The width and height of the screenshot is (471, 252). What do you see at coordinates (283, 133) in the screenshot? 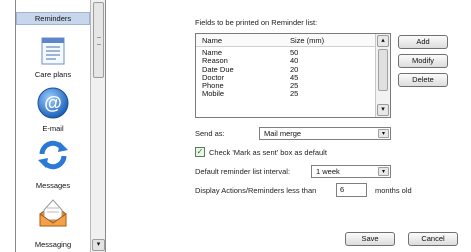
I see `send-as-value: Mail merge` at bounding box center [283, 133].